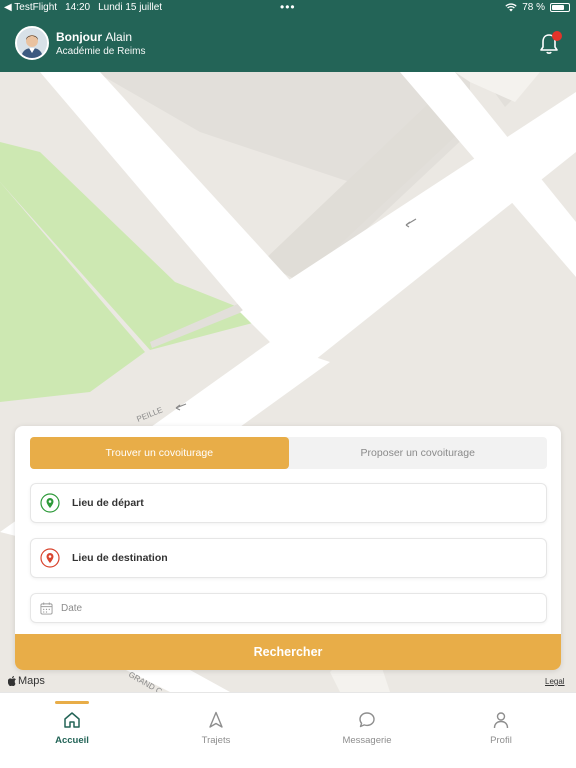  Describe the element at coordinates (108, 503) in the screenshot. I see `departure-placeholder: Lieu de départ` at that location.